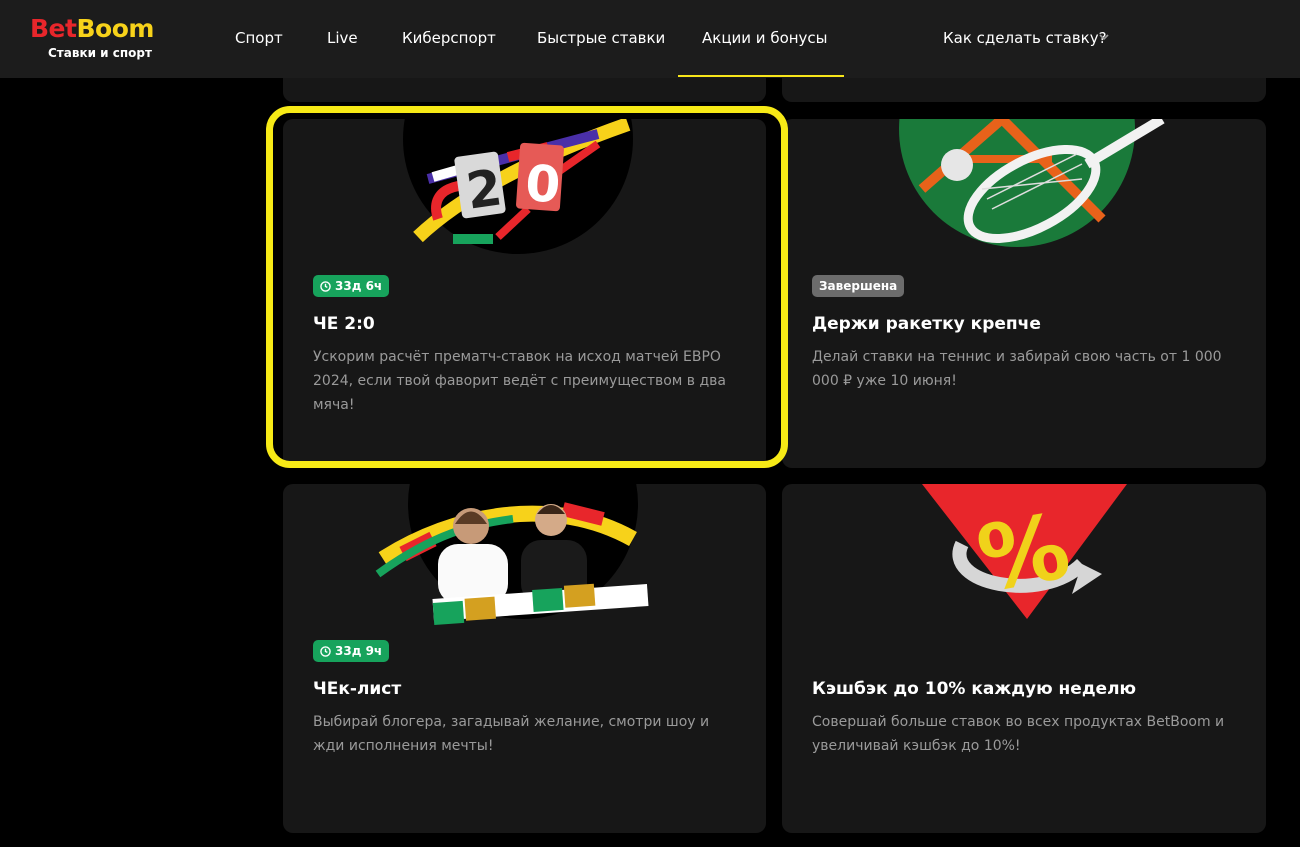  Describe the element at coordinates (601, 38) in the screenshot. I see `nav-item-fast-bets: Быстрые ставки` at that location.